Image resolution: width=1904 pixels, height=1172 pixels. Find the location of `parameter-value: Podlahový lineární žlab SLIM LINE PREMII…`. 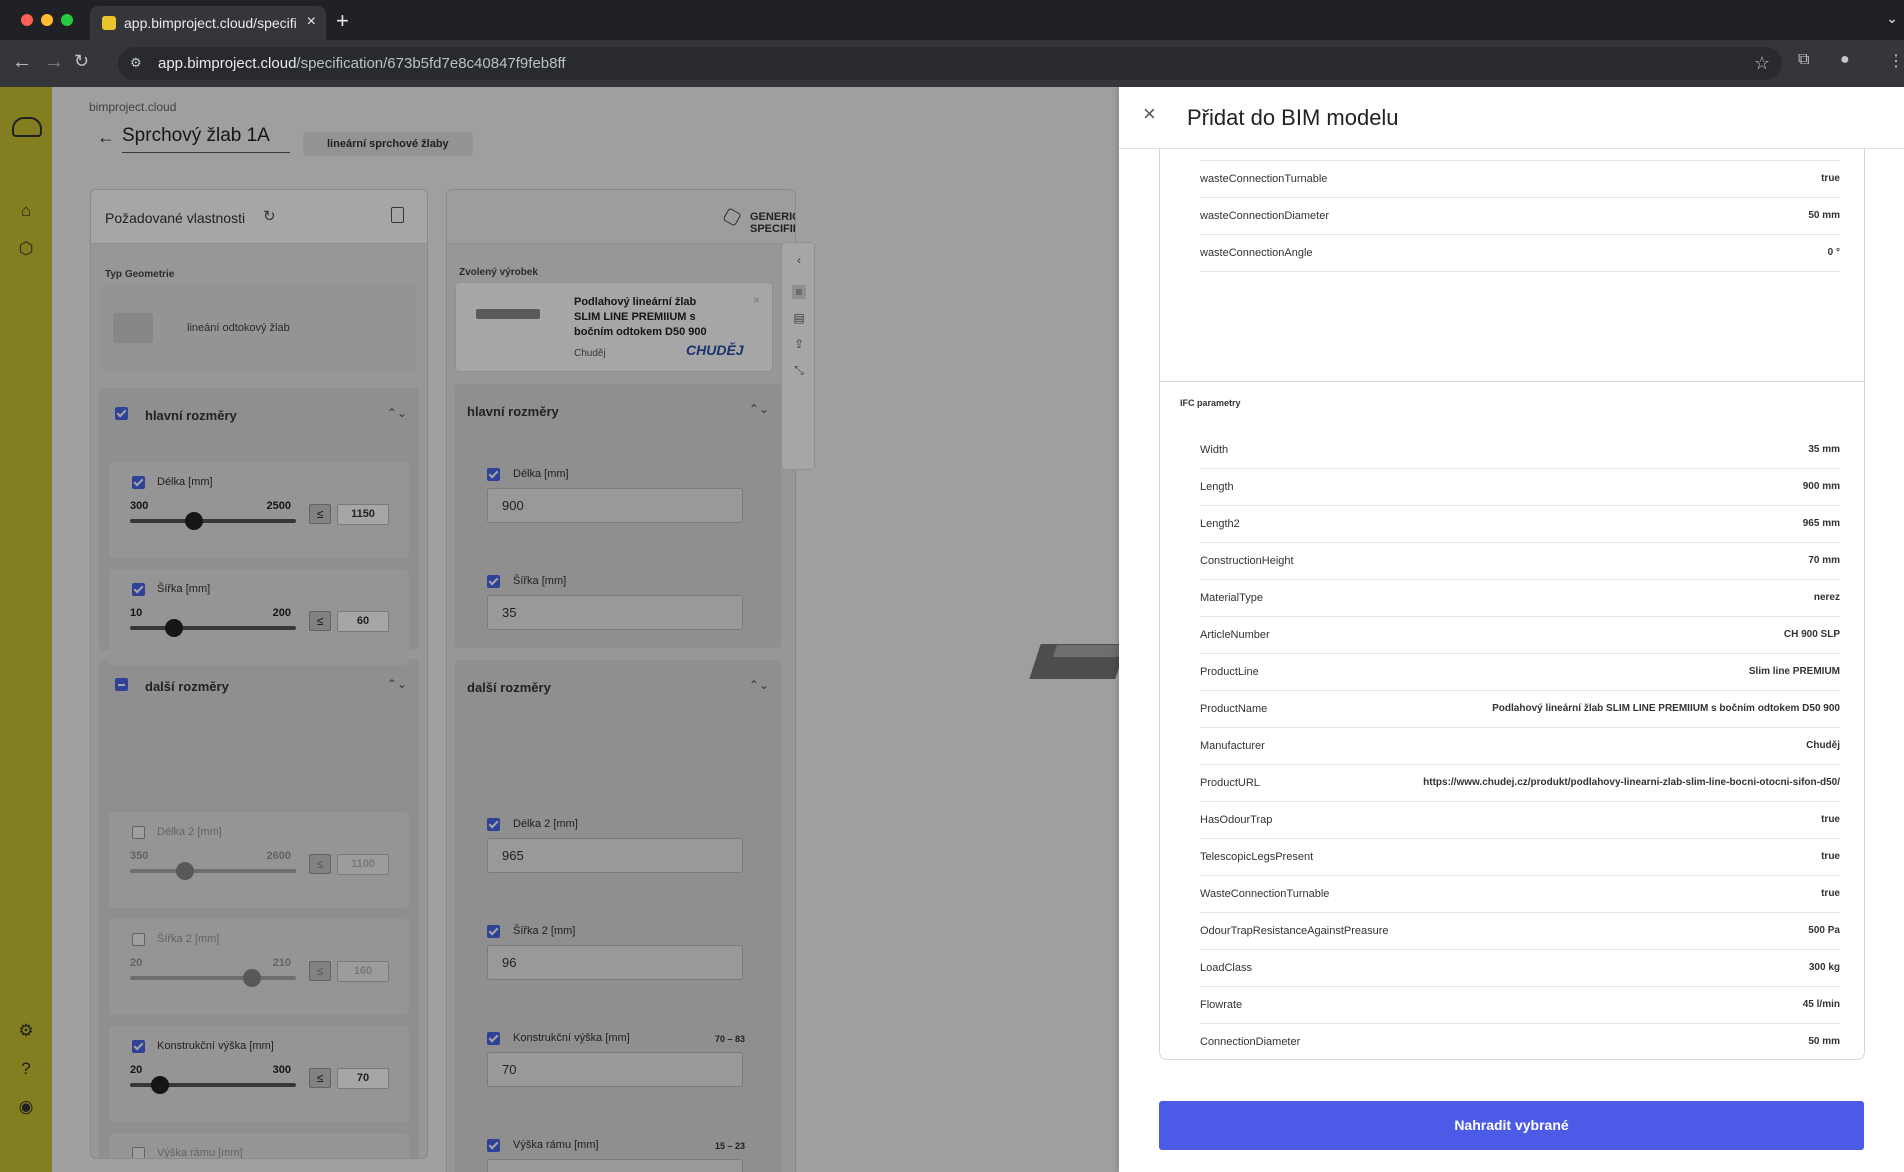

parameter-value: Podlahový lineární žlab SLIM LINE PREMII… is located at coordinates (1666, 708).